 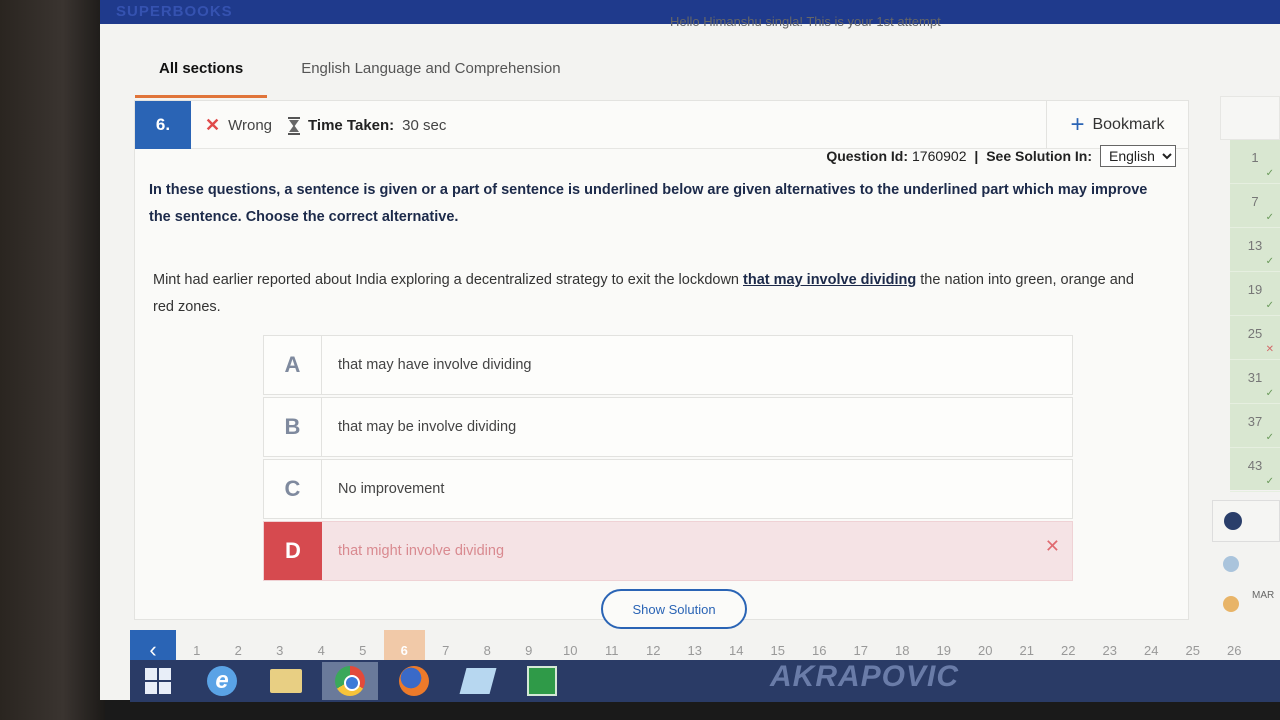 I want to click on folder-icon, so click(x=286, y=681).